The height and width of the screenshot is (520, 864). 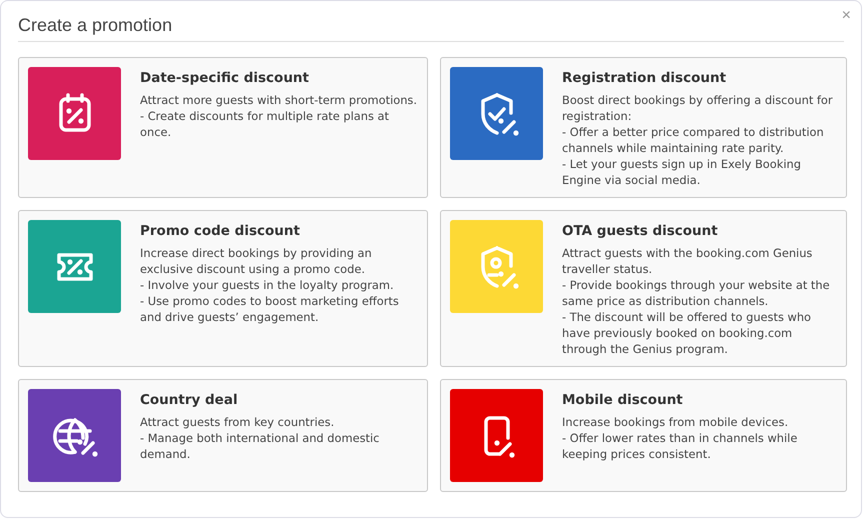 I want to click on promotion-title: Country deal, so click(x=189, y=400).